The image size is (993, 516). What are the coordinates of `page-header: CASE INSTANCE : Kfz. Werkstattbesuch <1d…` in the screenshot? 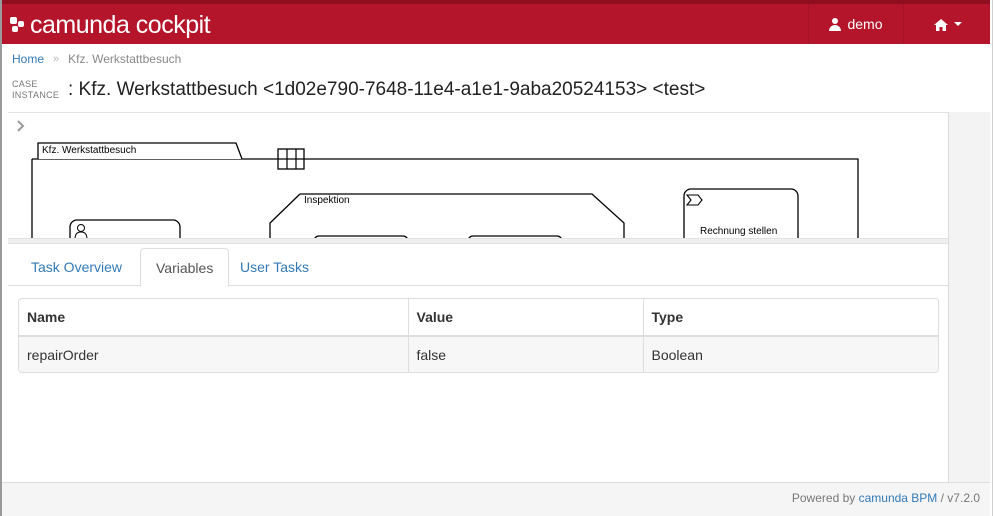 It's located at (358, 90).